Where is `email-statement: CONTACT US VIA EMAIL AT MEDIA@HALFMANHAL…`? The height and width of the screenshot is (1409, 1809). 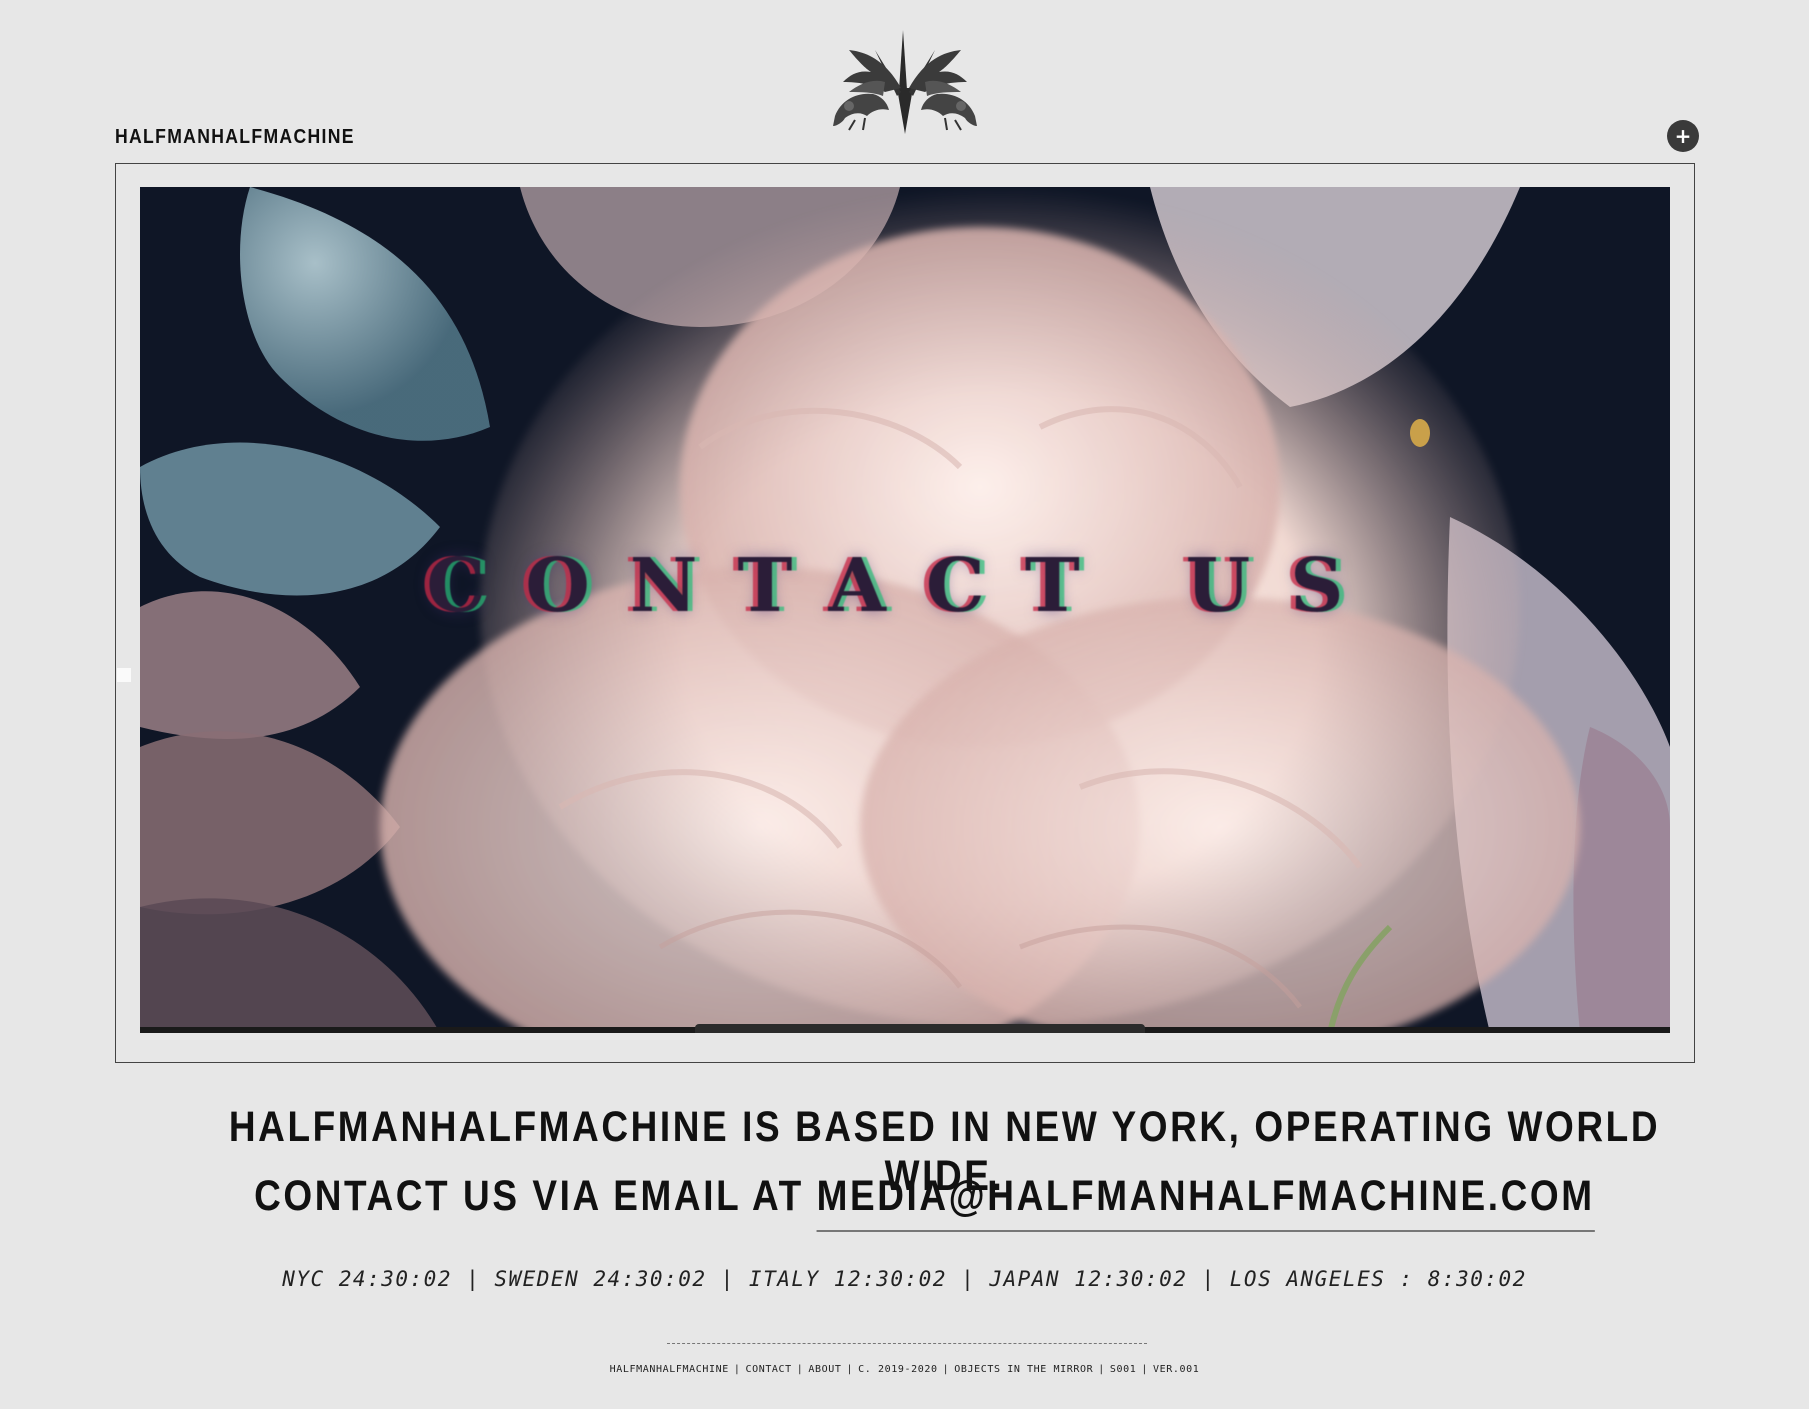 email-statement: CONTACT US VIA EMAIL AT MEDIA@HALFMANHAL… is located at coordinates (904, 1202).